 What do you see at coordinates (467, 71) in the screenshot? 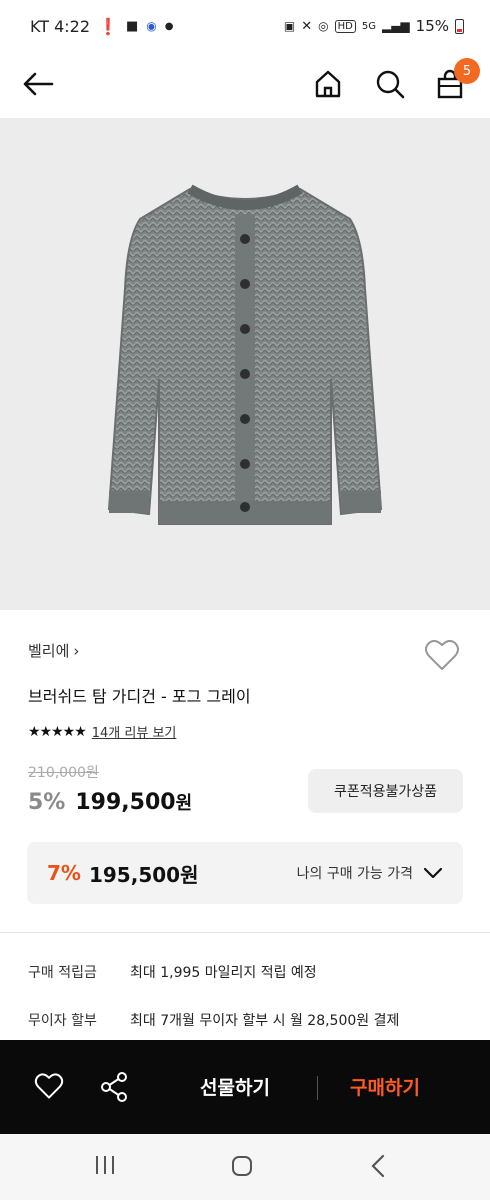
I see `cart-count-badge: 5` at bounding box center [467, 71].